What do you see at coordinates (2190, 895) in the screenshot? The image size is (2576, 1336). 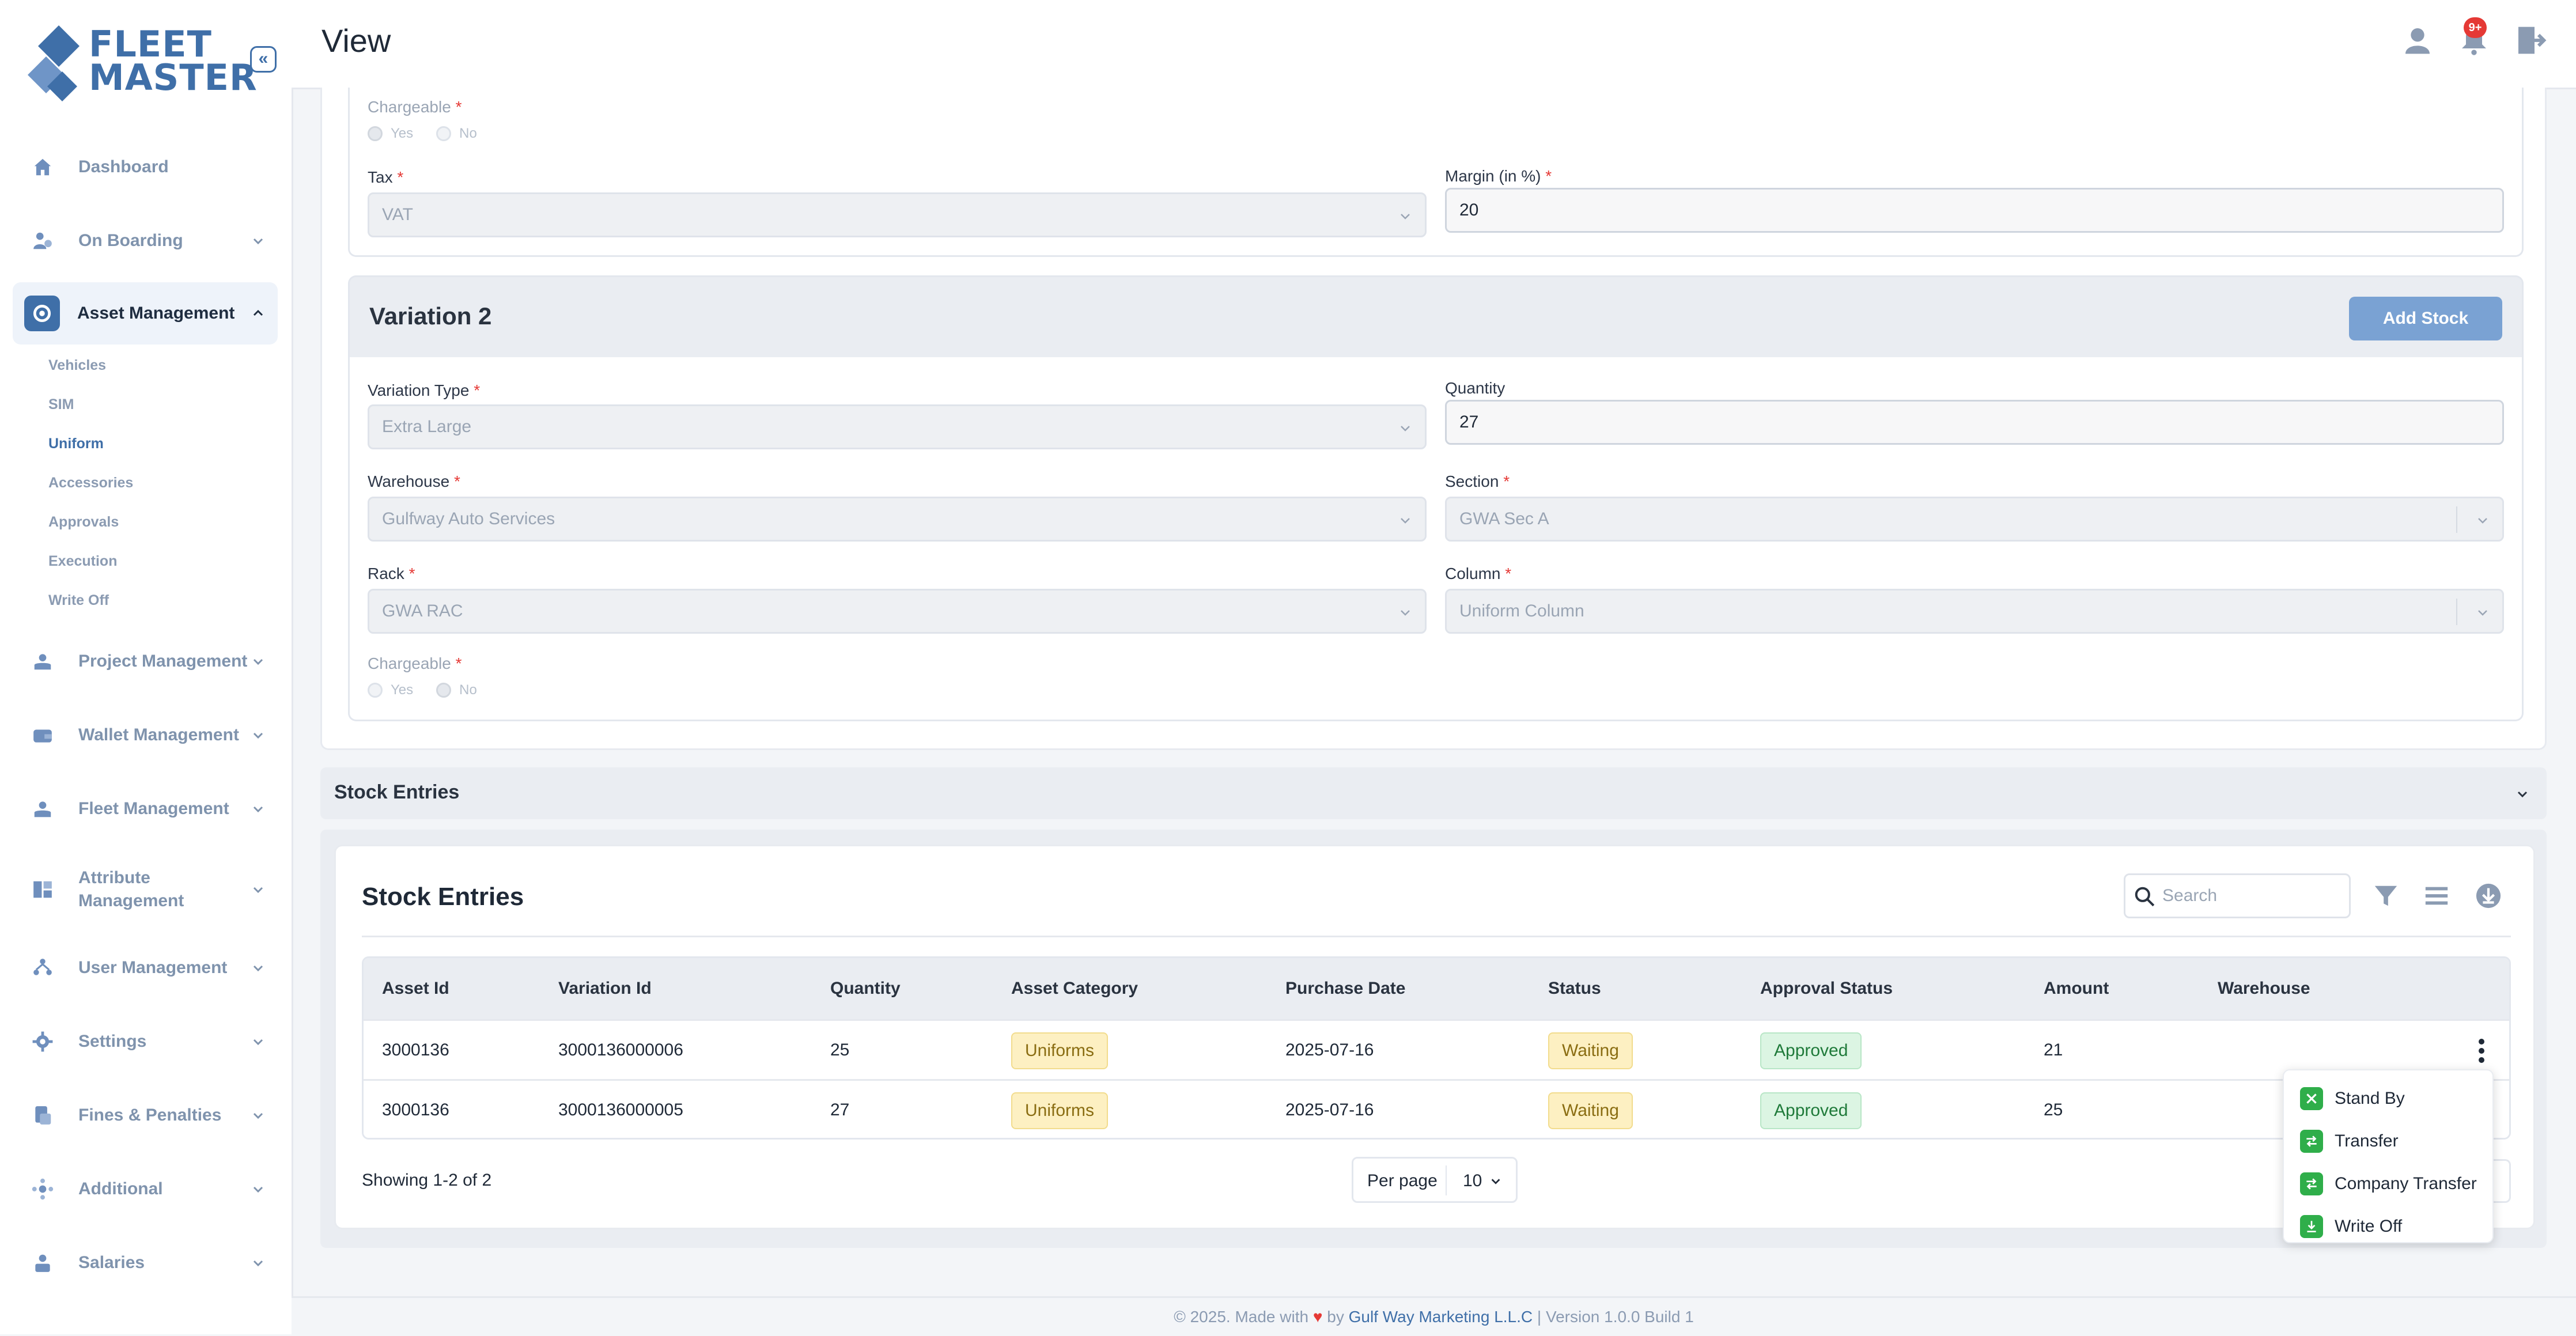 I see `search-placeholder: Search` at bounding box center [2190, 895].